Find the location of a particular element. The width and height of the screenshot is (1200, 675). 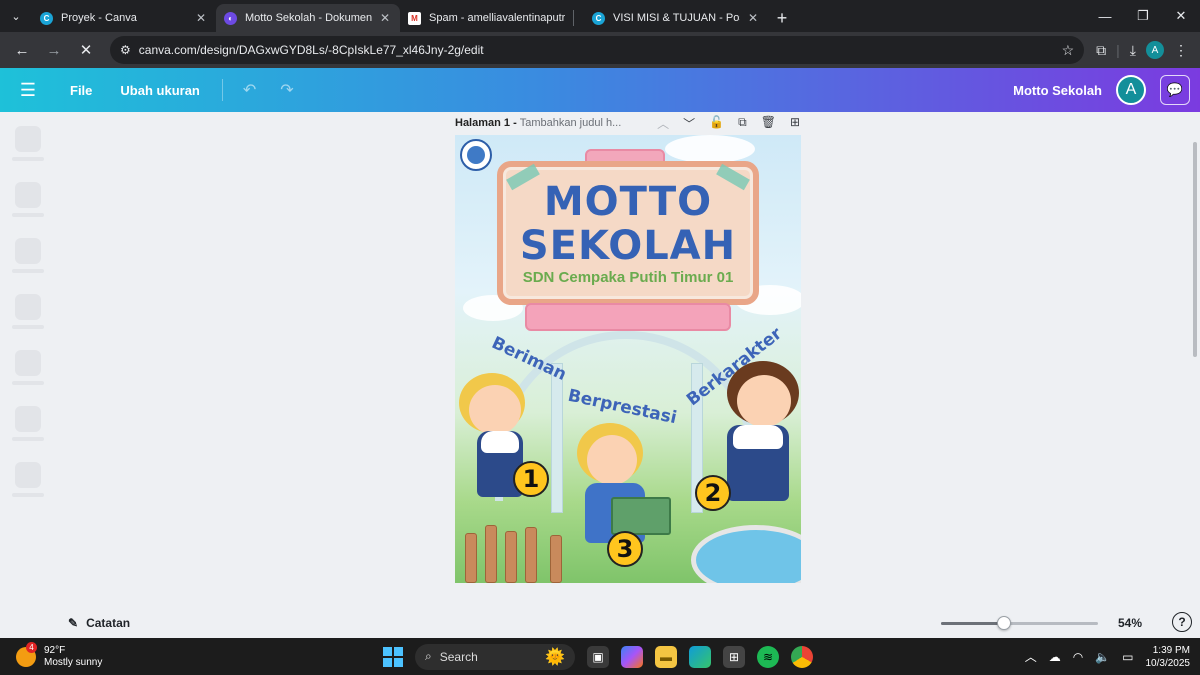

close-window-icon: ✕ is located at coordinates (1181, 16).